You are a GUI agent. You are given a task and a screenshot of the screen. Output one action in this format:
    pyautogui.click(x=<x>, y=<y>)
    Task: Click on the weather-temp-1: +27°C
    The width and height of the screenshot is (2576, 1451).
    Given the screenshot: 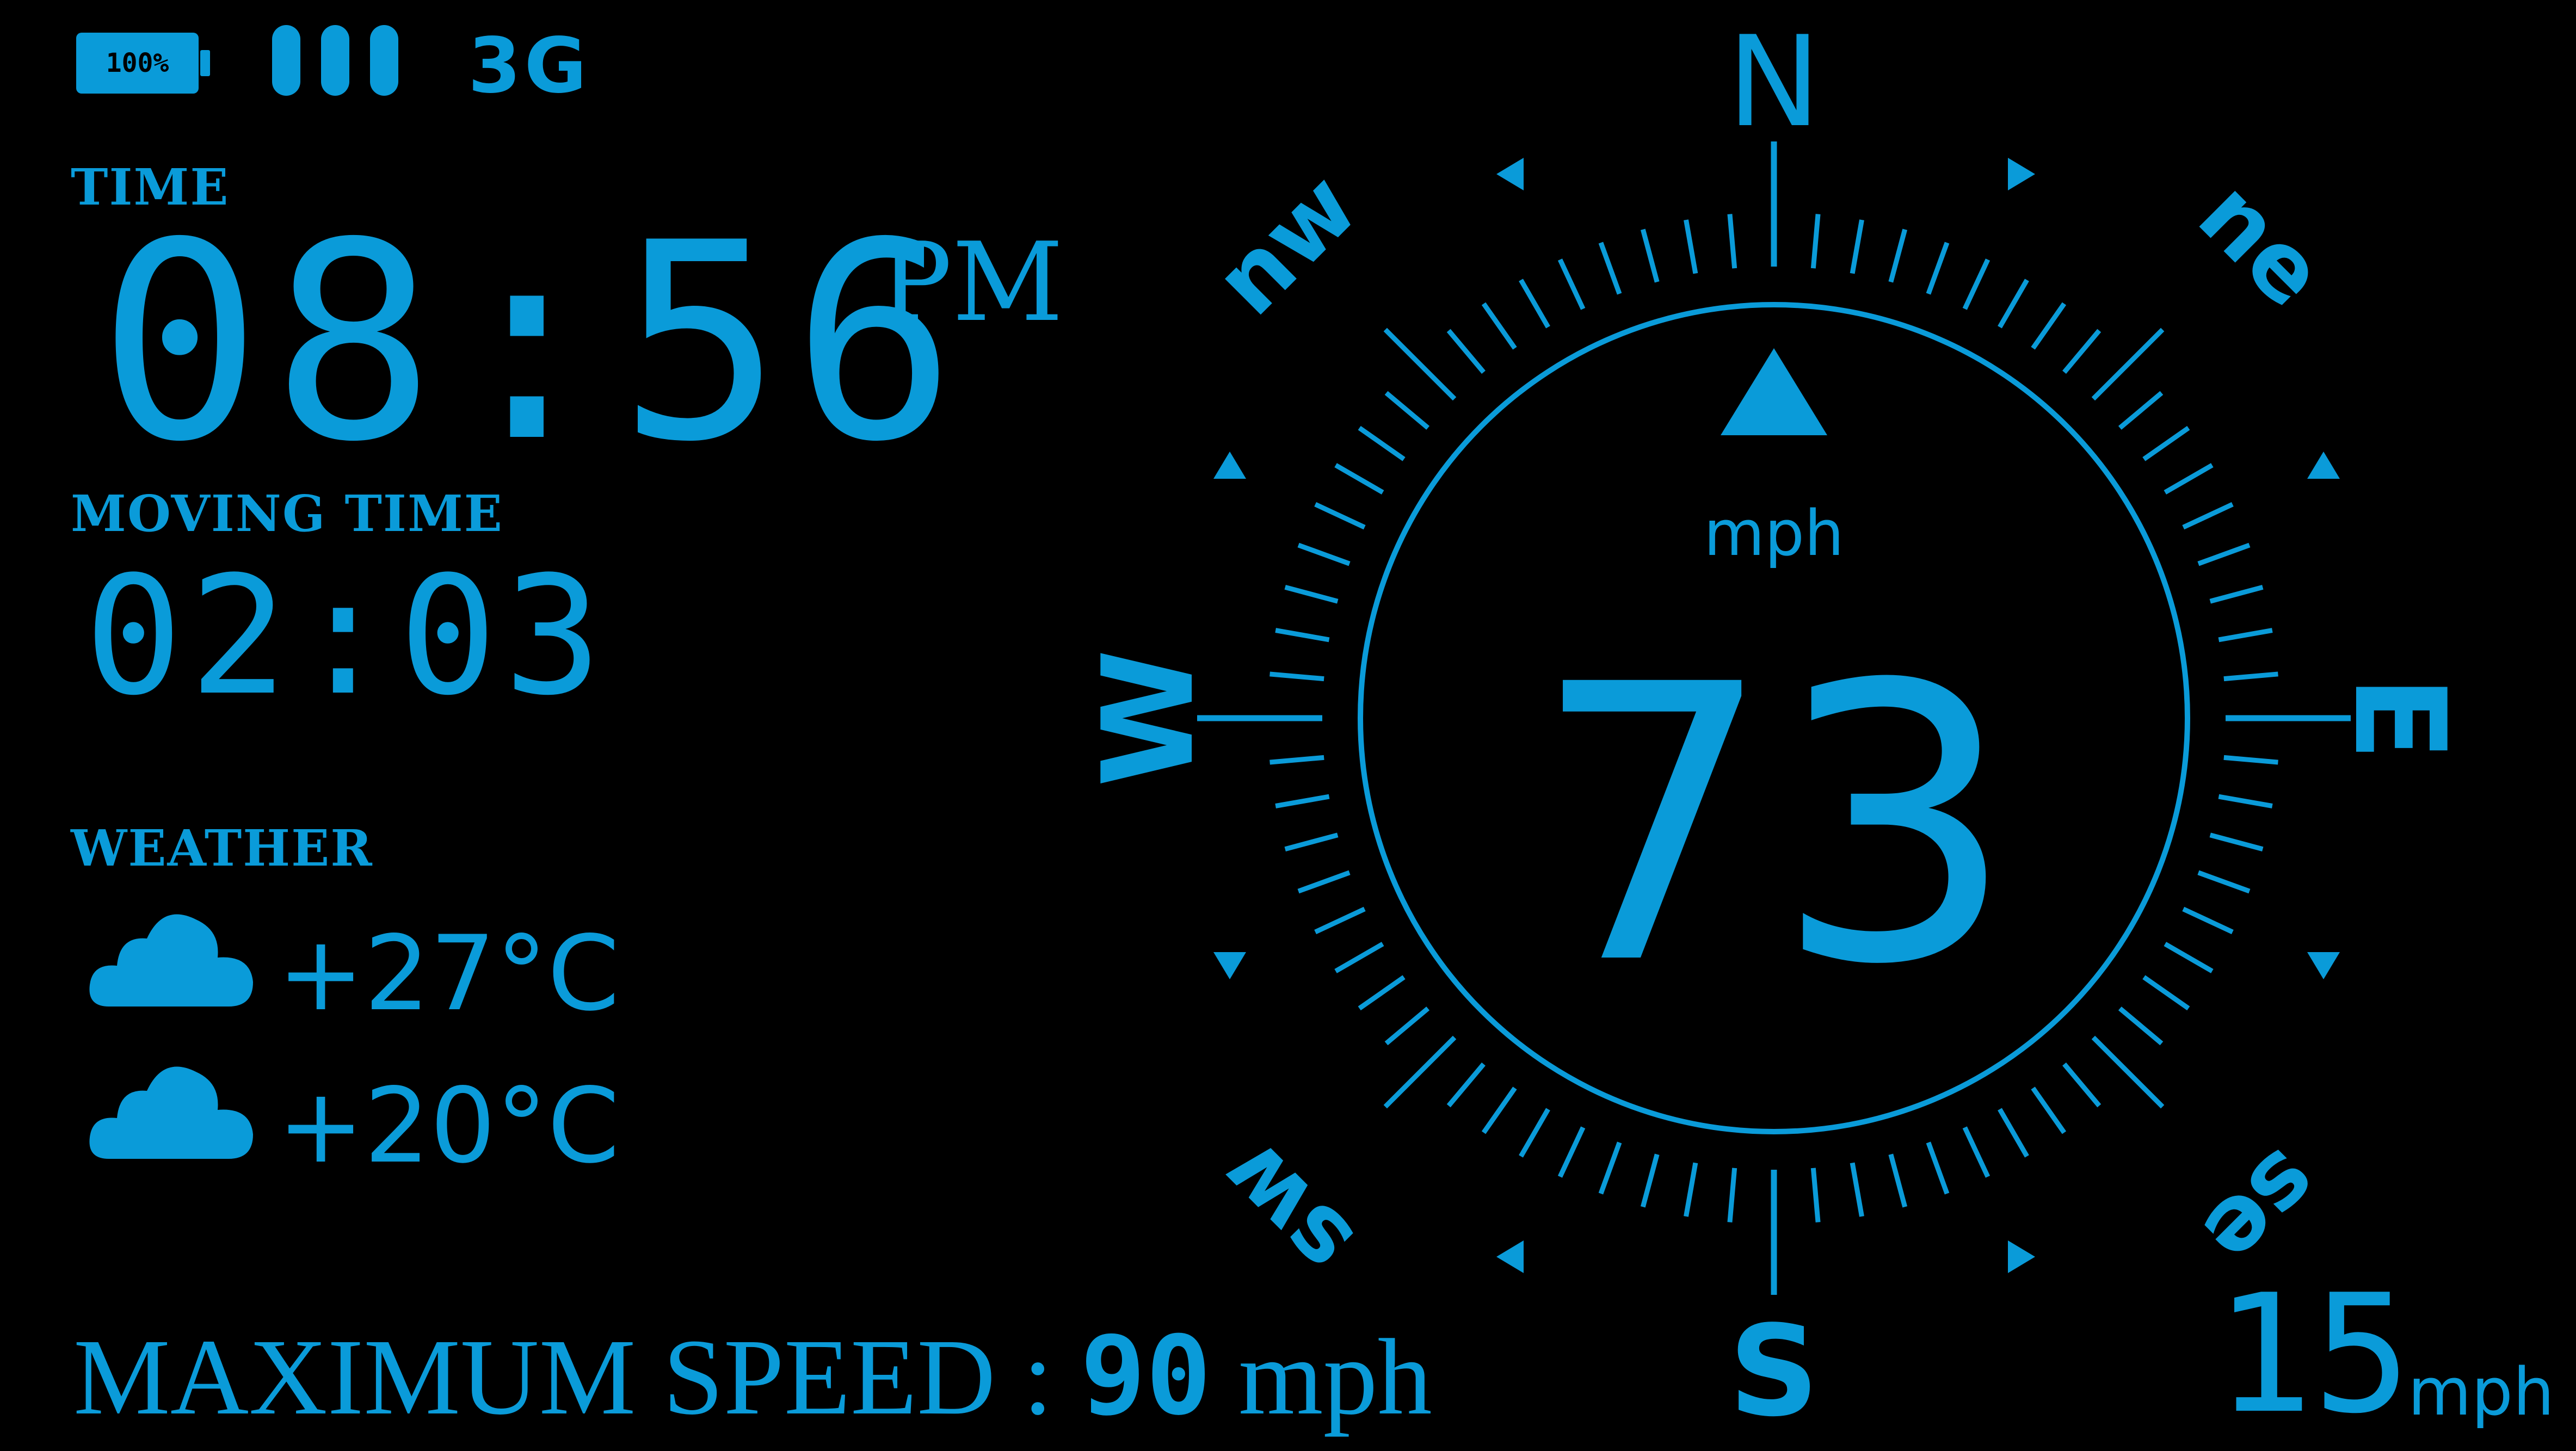 What is the action you would take?
    pyautogui.click(x=449, y=973)
    